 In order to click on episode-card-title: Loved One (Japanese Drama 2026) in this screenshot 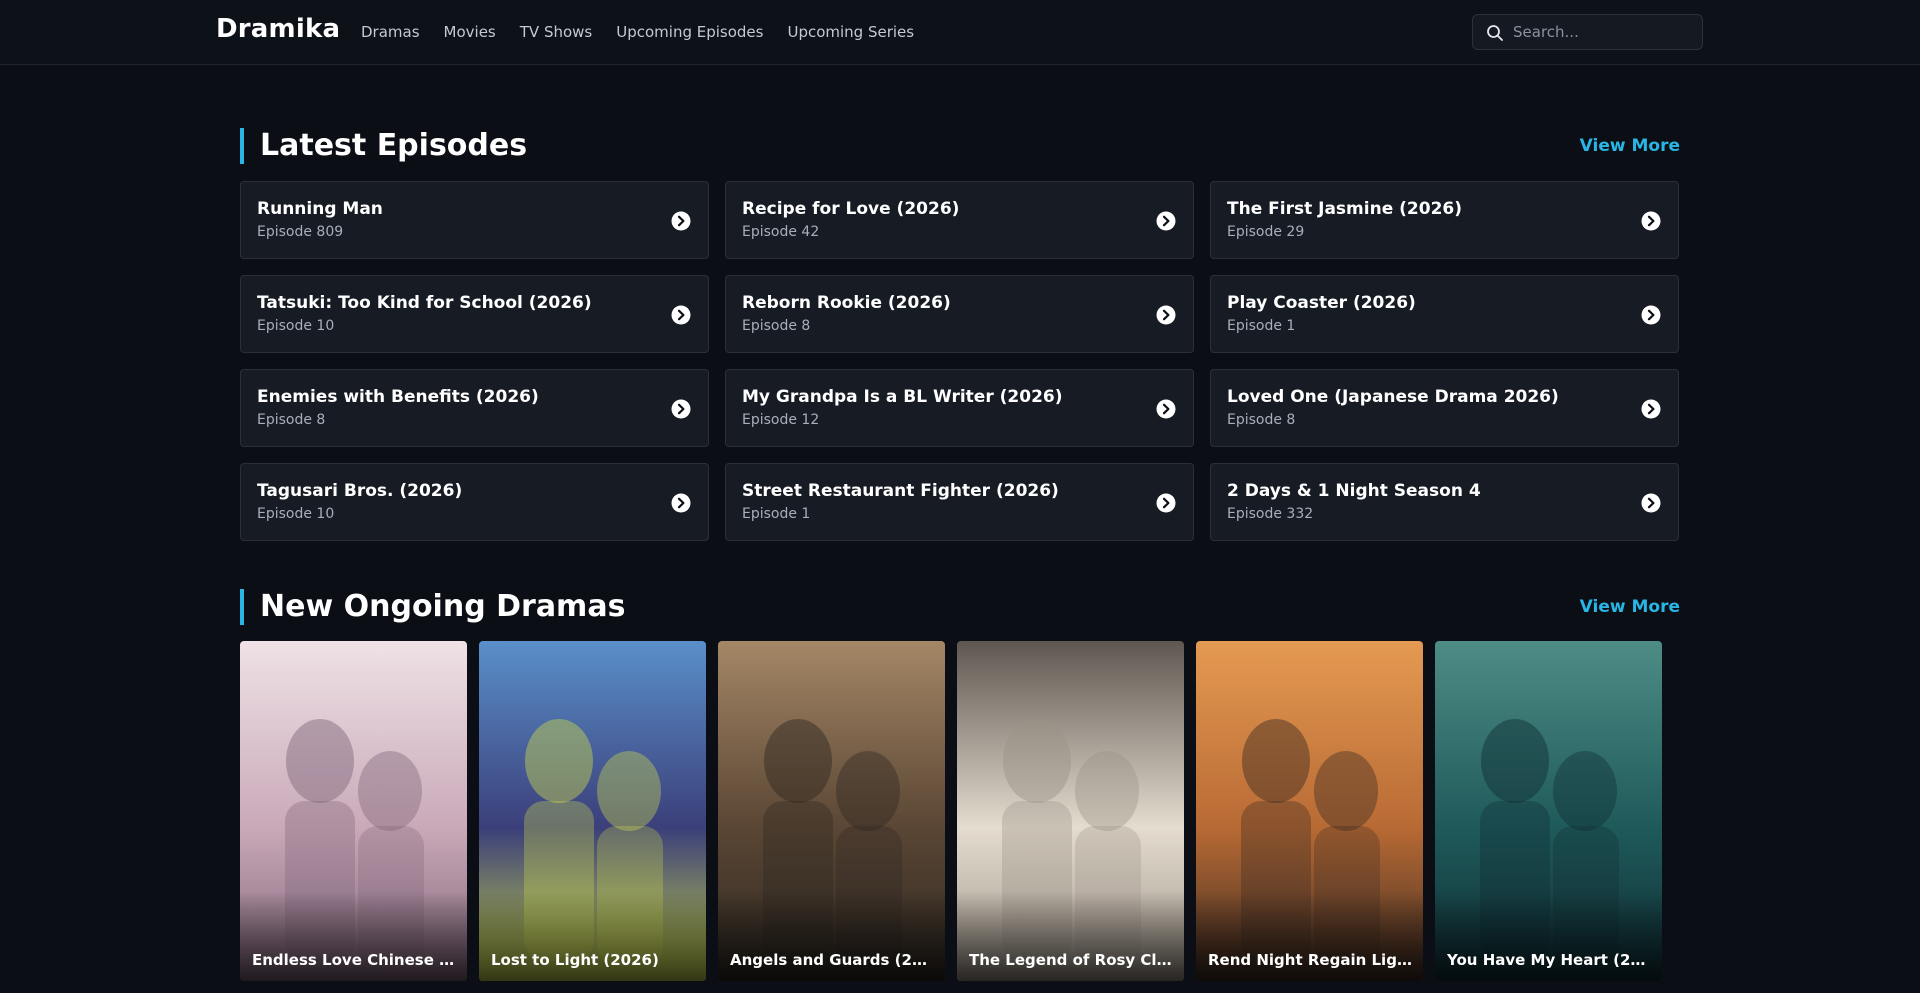, I will do `click(1393, 397)`.